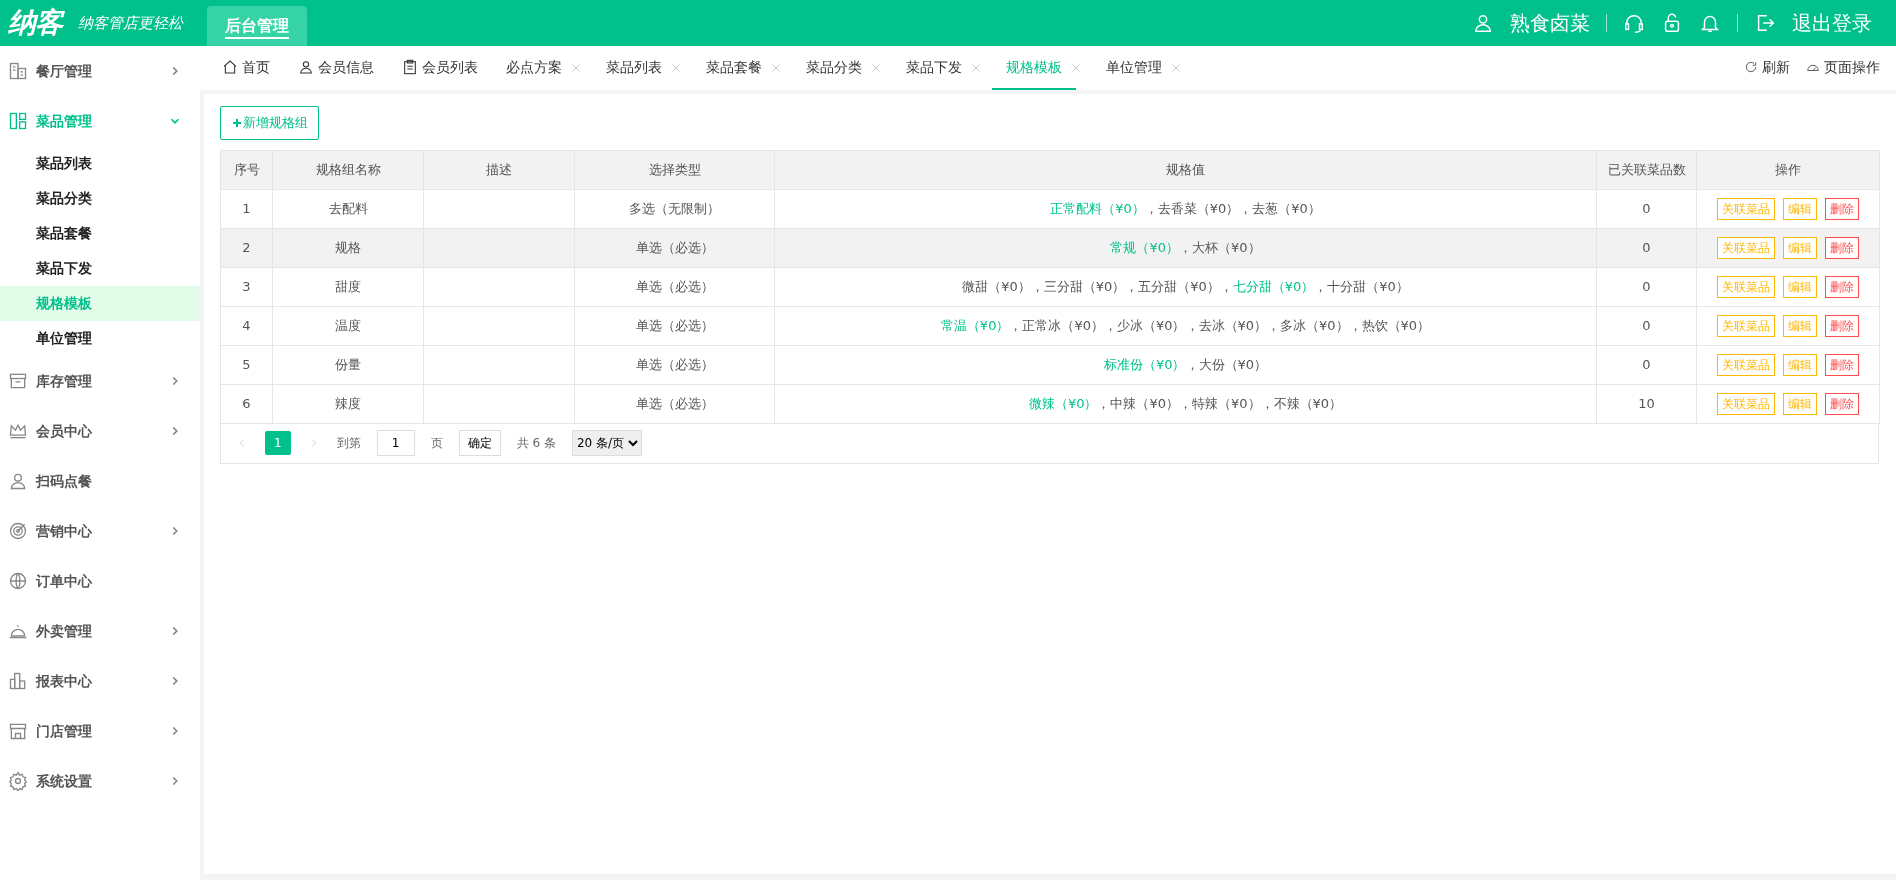  I want to click on sidebar-item: 库存管理, so click(100, 381).